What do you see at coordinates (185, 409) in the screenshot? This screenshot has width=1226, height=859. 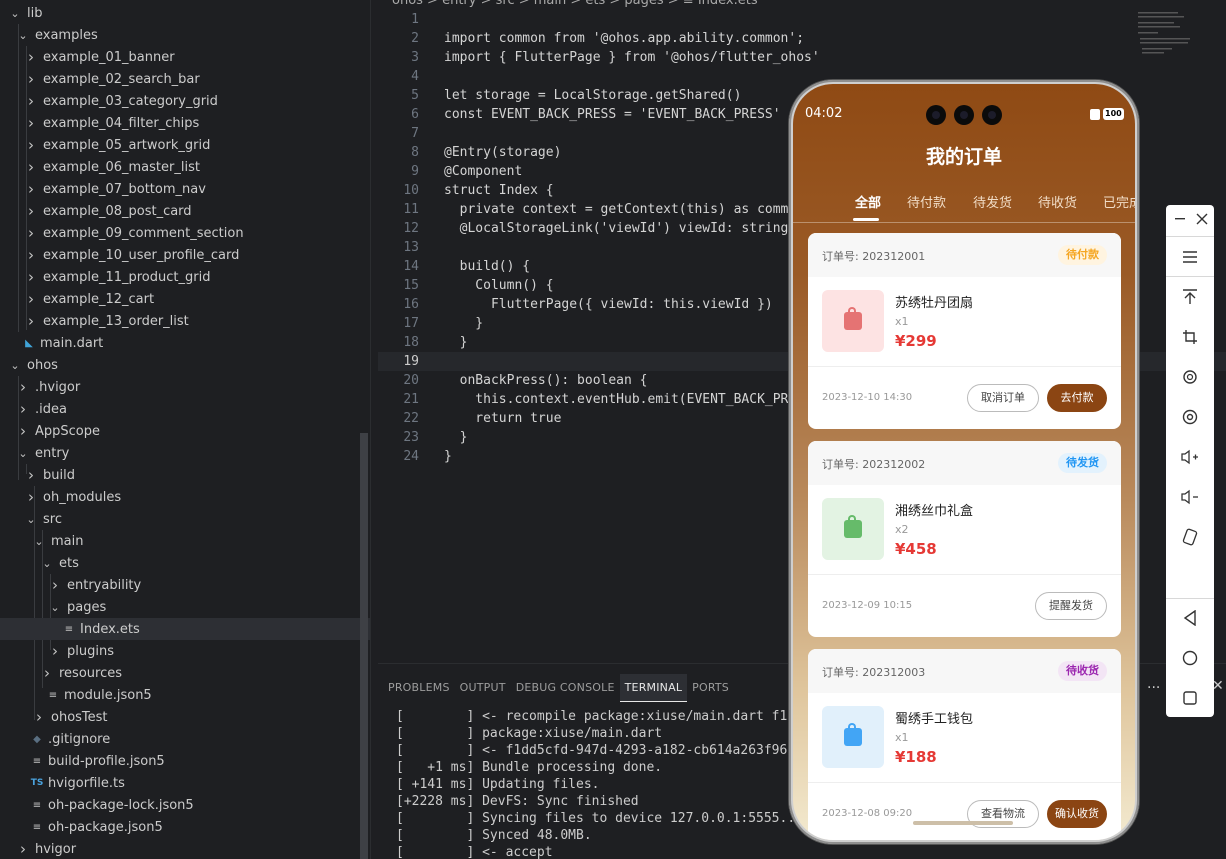 I see `tree-item: › .idea` at bounding box center [185, 409].